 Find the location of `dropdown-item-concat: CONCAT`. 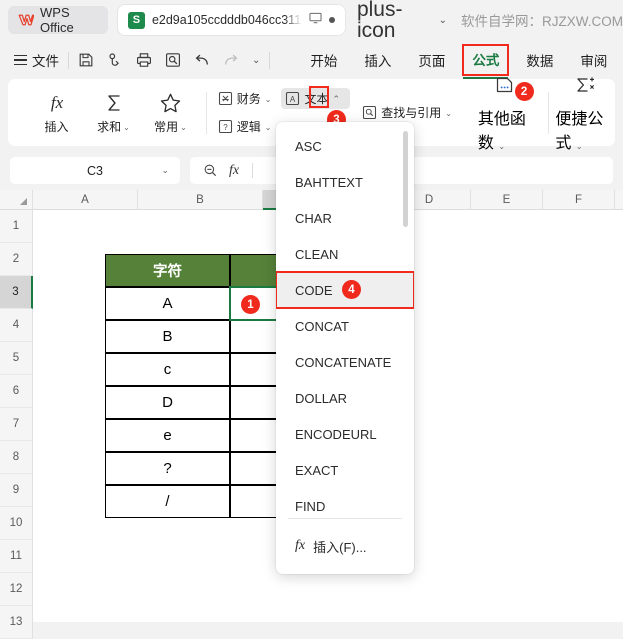

dropdown-item-concat: CONCAT is located at coordinates (345, 326).